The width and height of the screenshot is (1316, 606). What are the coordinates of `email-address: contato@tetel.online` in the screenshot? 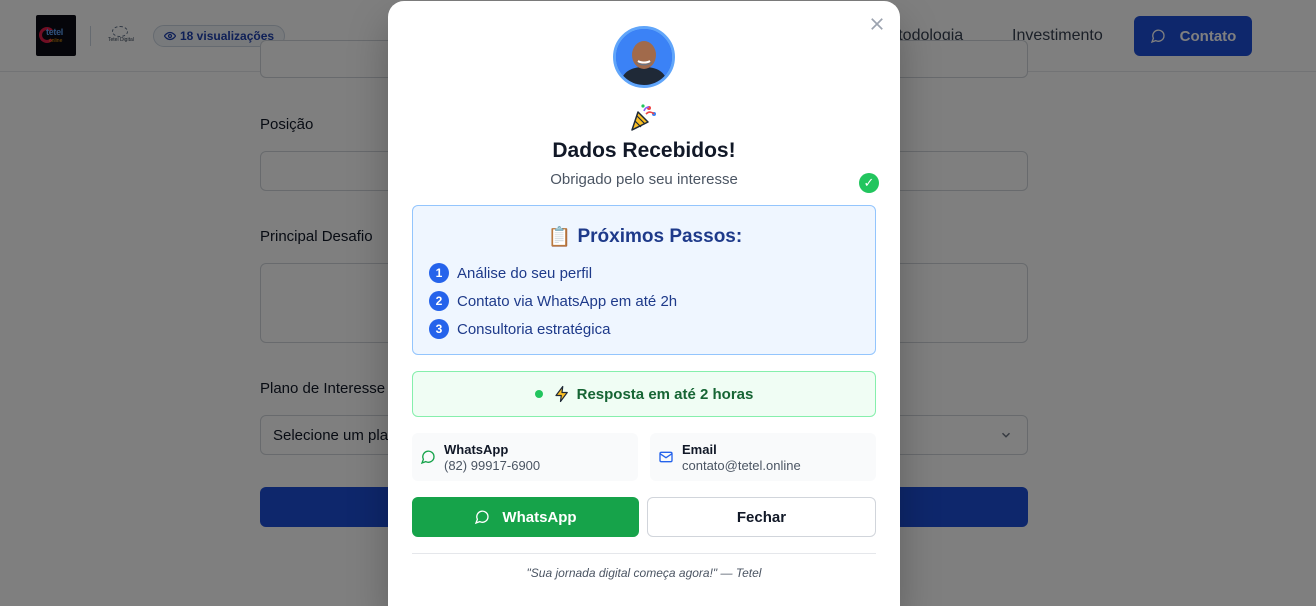 It's located at (741, 465).